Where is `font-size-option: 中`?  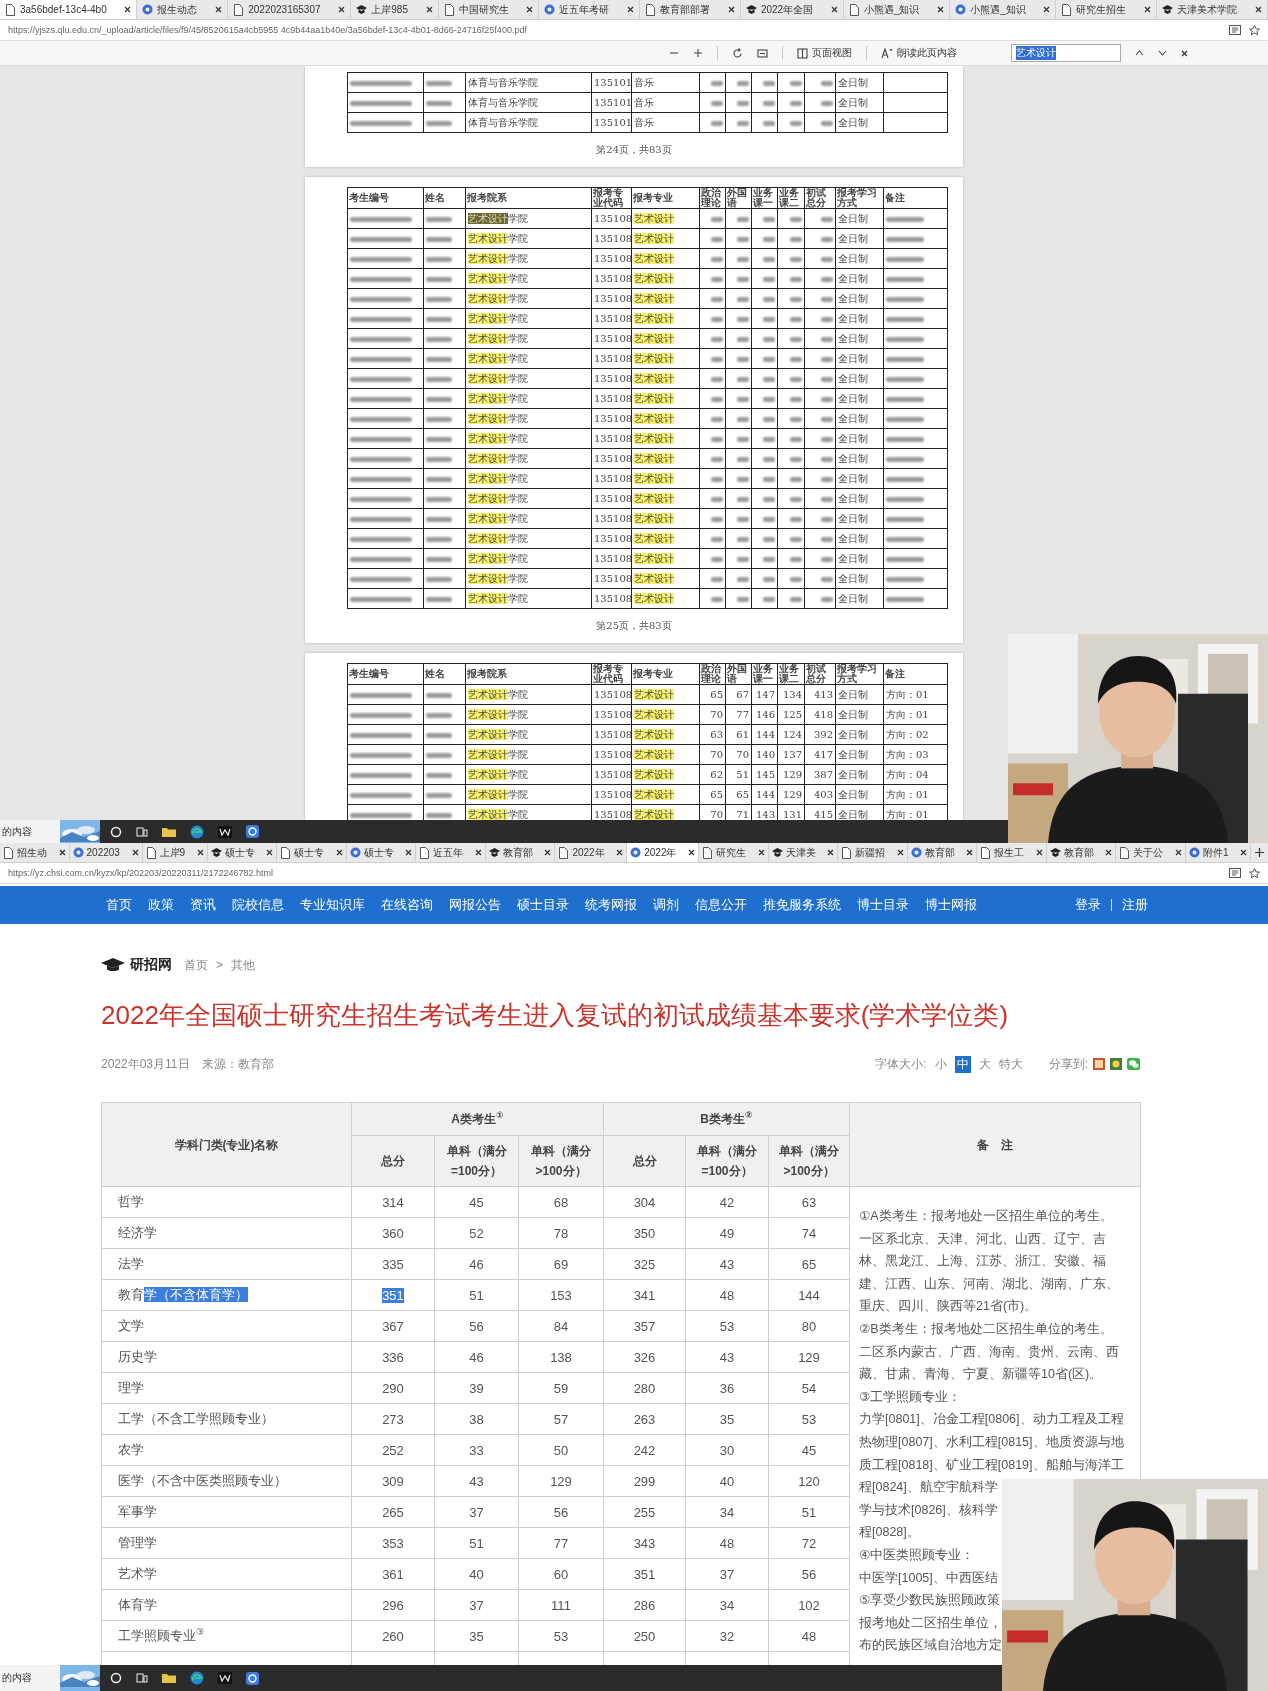 font-size-option: 中 is located at coordinates (962, 1064).